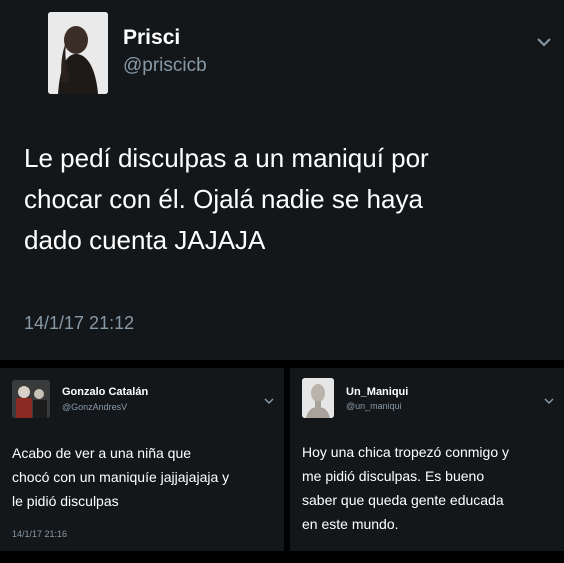 The height and width of the screenshot is (563, 564). Describe the element at coordinates (377, 392) in the screenshot. I see `user-name: Un_Maniqui` at that location.